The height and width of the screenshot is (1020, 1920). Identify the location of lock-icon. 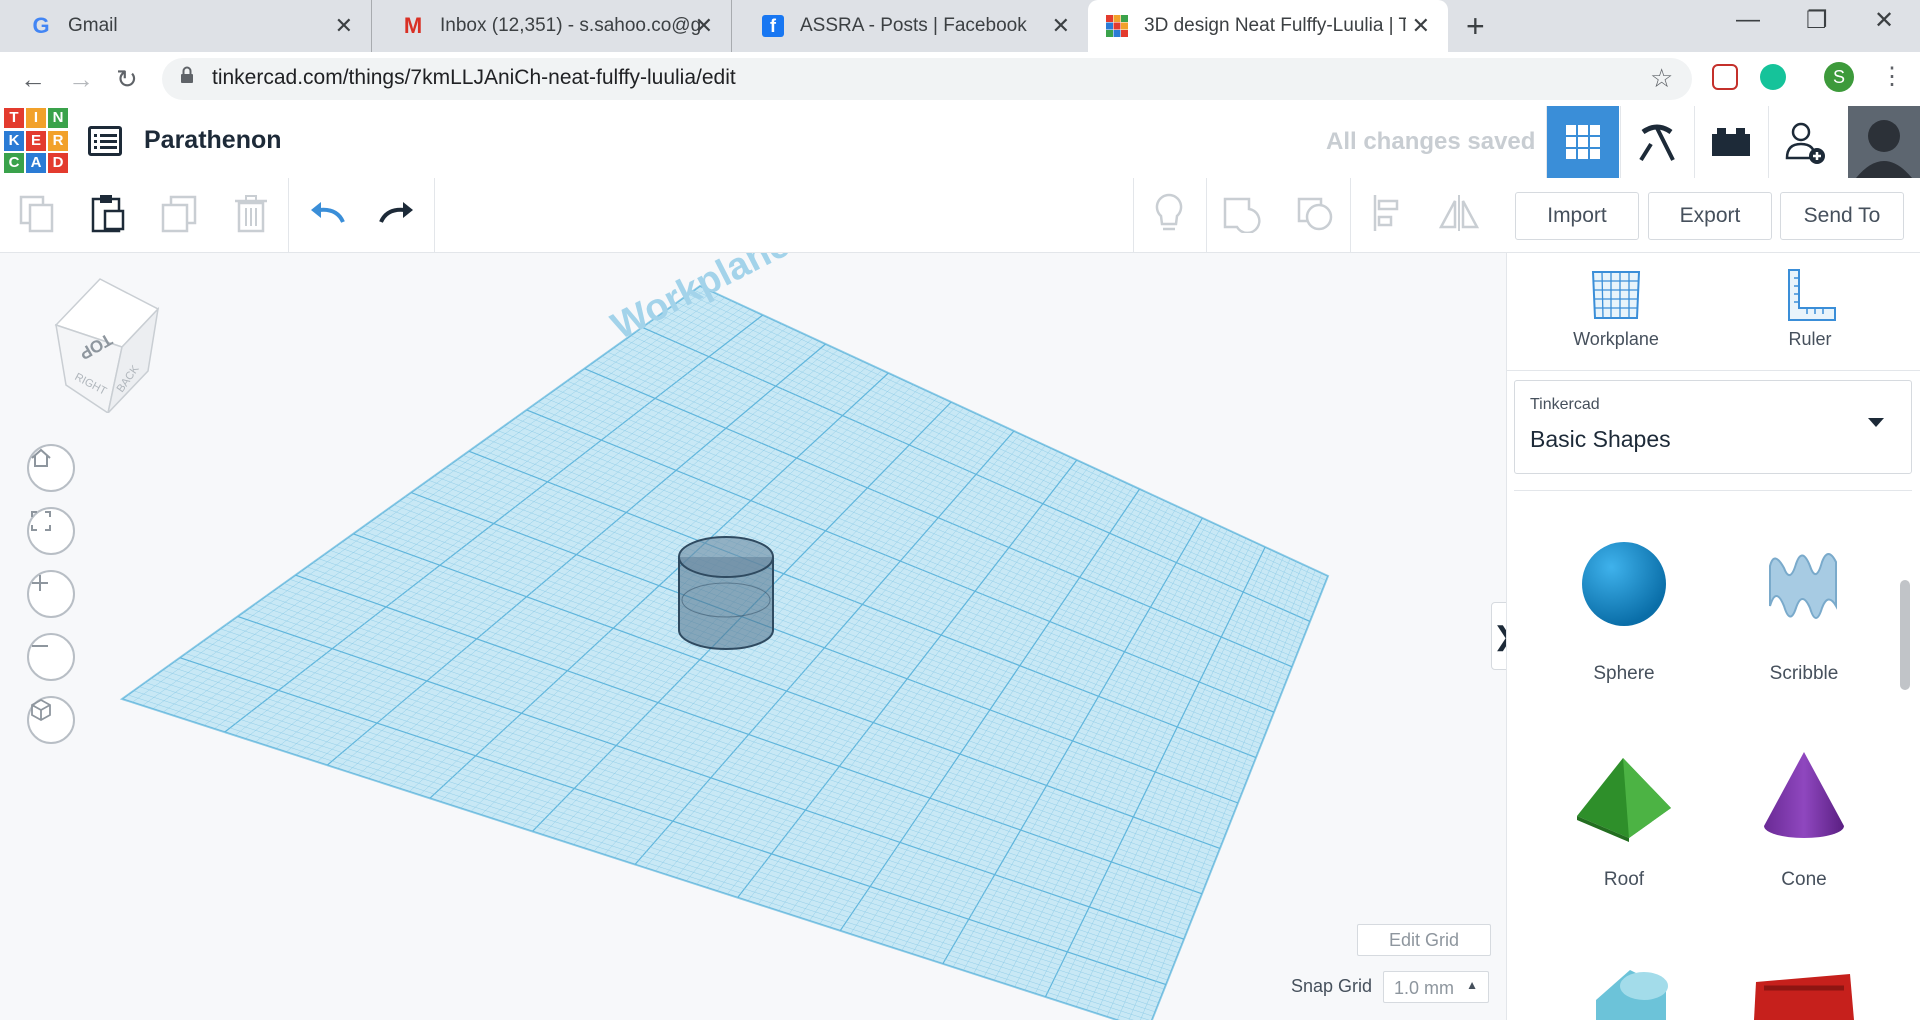
(187, 77).